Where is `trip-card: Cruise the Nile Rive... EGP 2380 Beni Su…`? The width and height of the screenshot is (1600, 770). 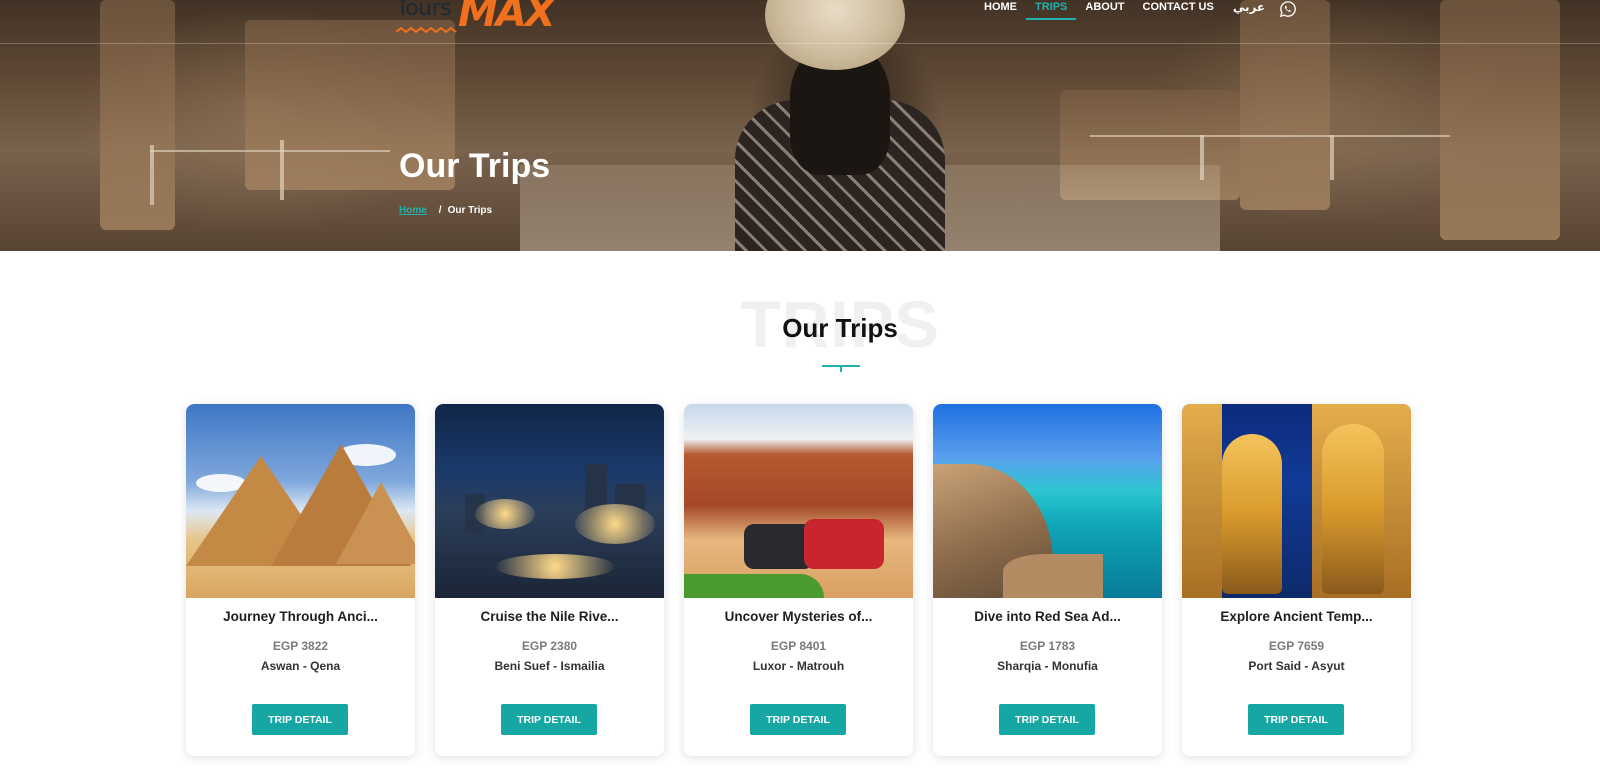 trip-card: Cruise the Nile Rive... EGP 2380 Beni Su… is located at coordinates (549, 580).